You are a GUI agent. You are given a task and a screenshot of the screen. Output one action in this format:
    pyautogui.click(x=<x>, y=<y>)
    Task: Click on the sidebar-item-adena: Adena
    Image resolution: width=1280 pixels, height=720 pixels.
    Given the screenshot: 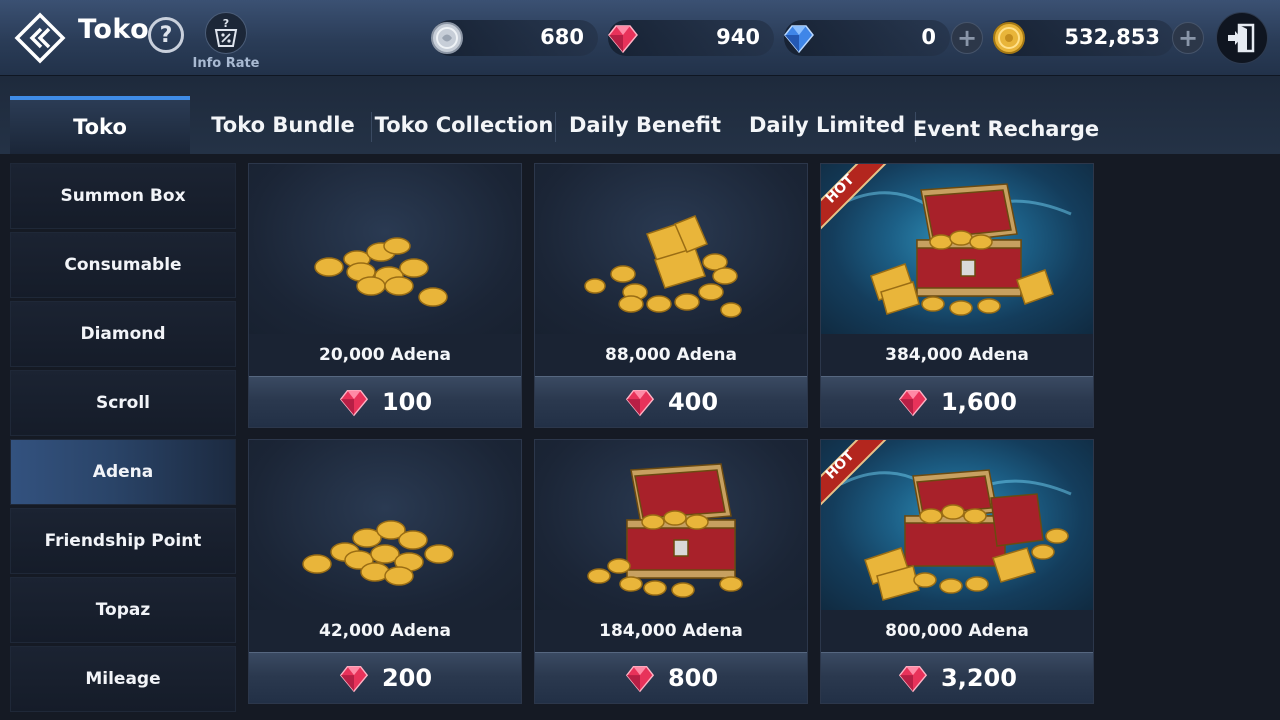 What is the action you would take?
    pyautogui.click(x=123, y=472)
    